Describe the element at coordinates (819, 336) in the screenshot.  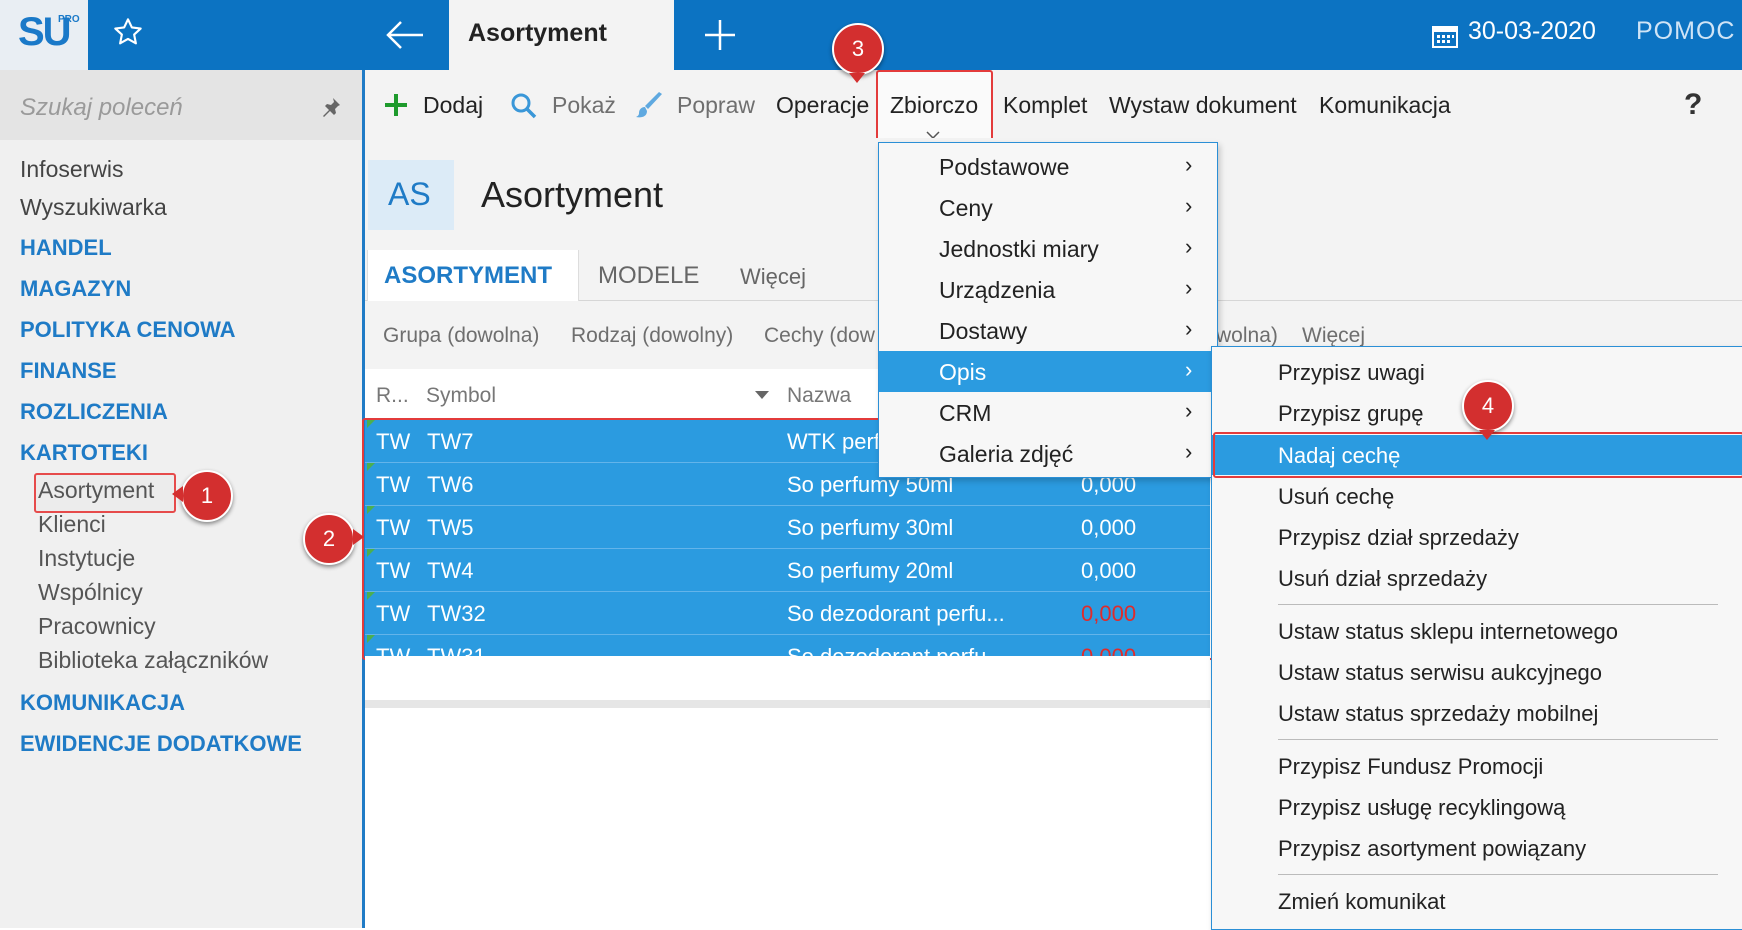
I see `filter-features: Cechy (dow` at that location.